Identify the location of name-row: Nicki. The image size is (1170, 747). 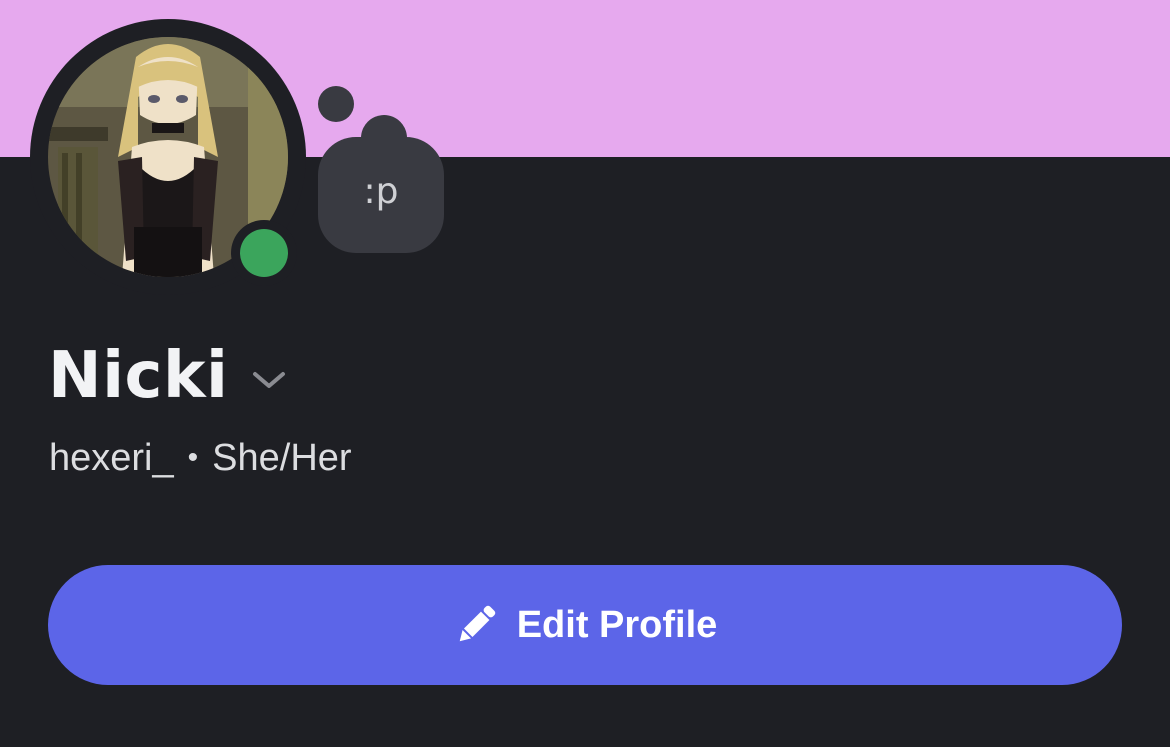
(167, 376).